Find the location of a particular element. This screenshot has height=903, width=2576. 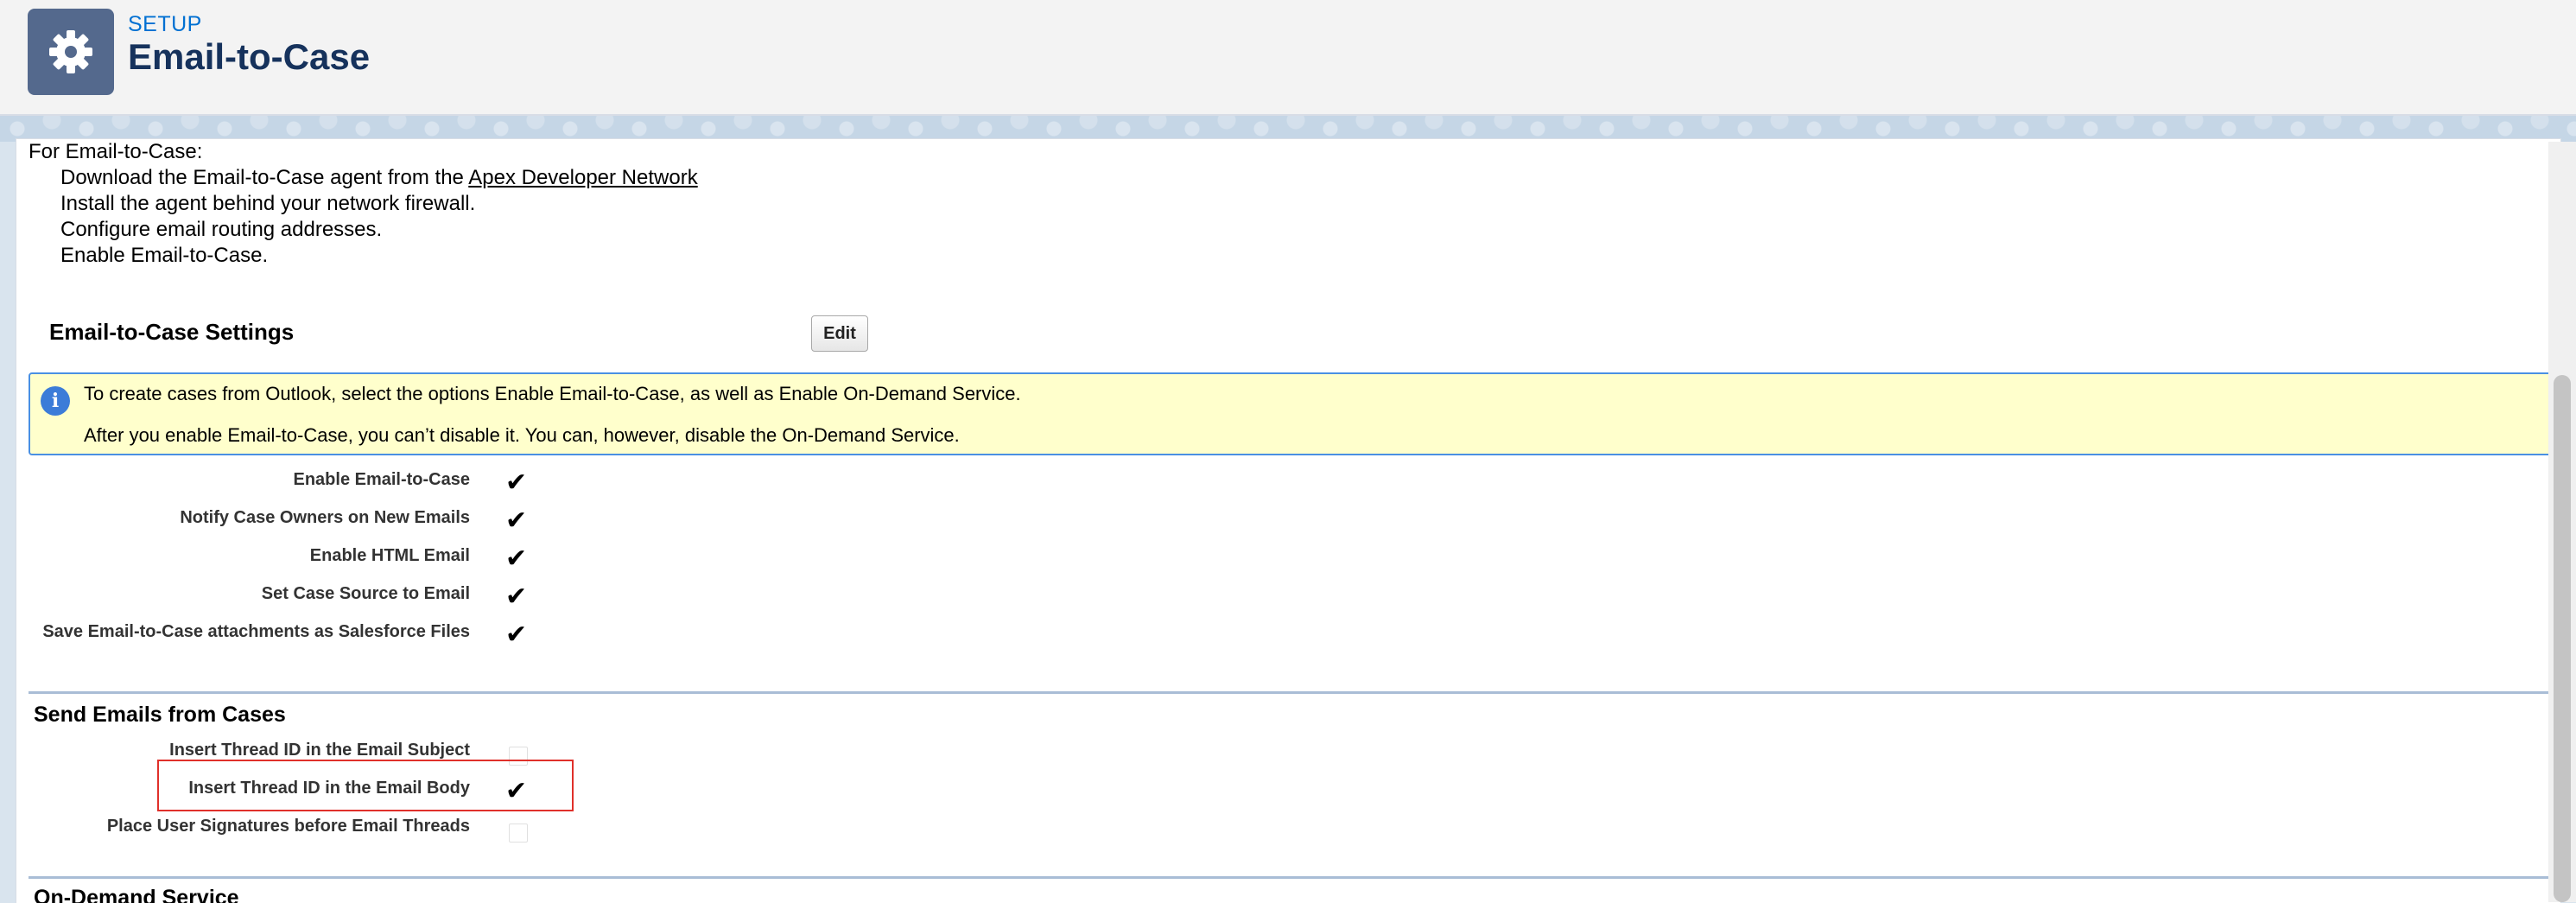

thread-id-body-check-icon: ✔ is located at coordinates (516, 791).